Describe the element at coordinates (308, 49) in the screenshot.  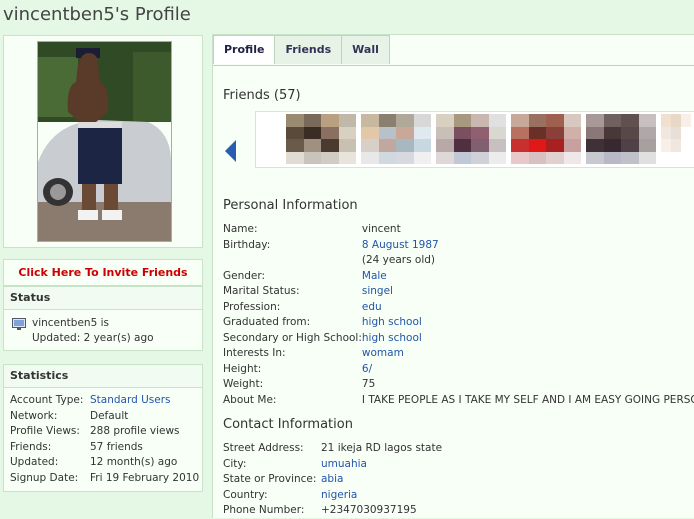
I see `tab-friends: Friends` at that location.